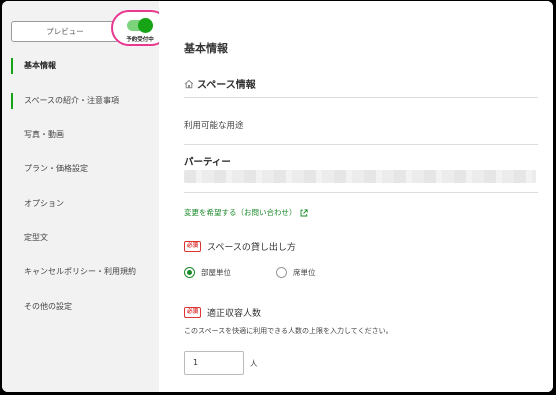 This screenshot has width=556, height=395. What do you see at coordinates (214, 126) in the screenshot?
I see `usage-label: 利用可能な用途` at bounding box center [214, 126].